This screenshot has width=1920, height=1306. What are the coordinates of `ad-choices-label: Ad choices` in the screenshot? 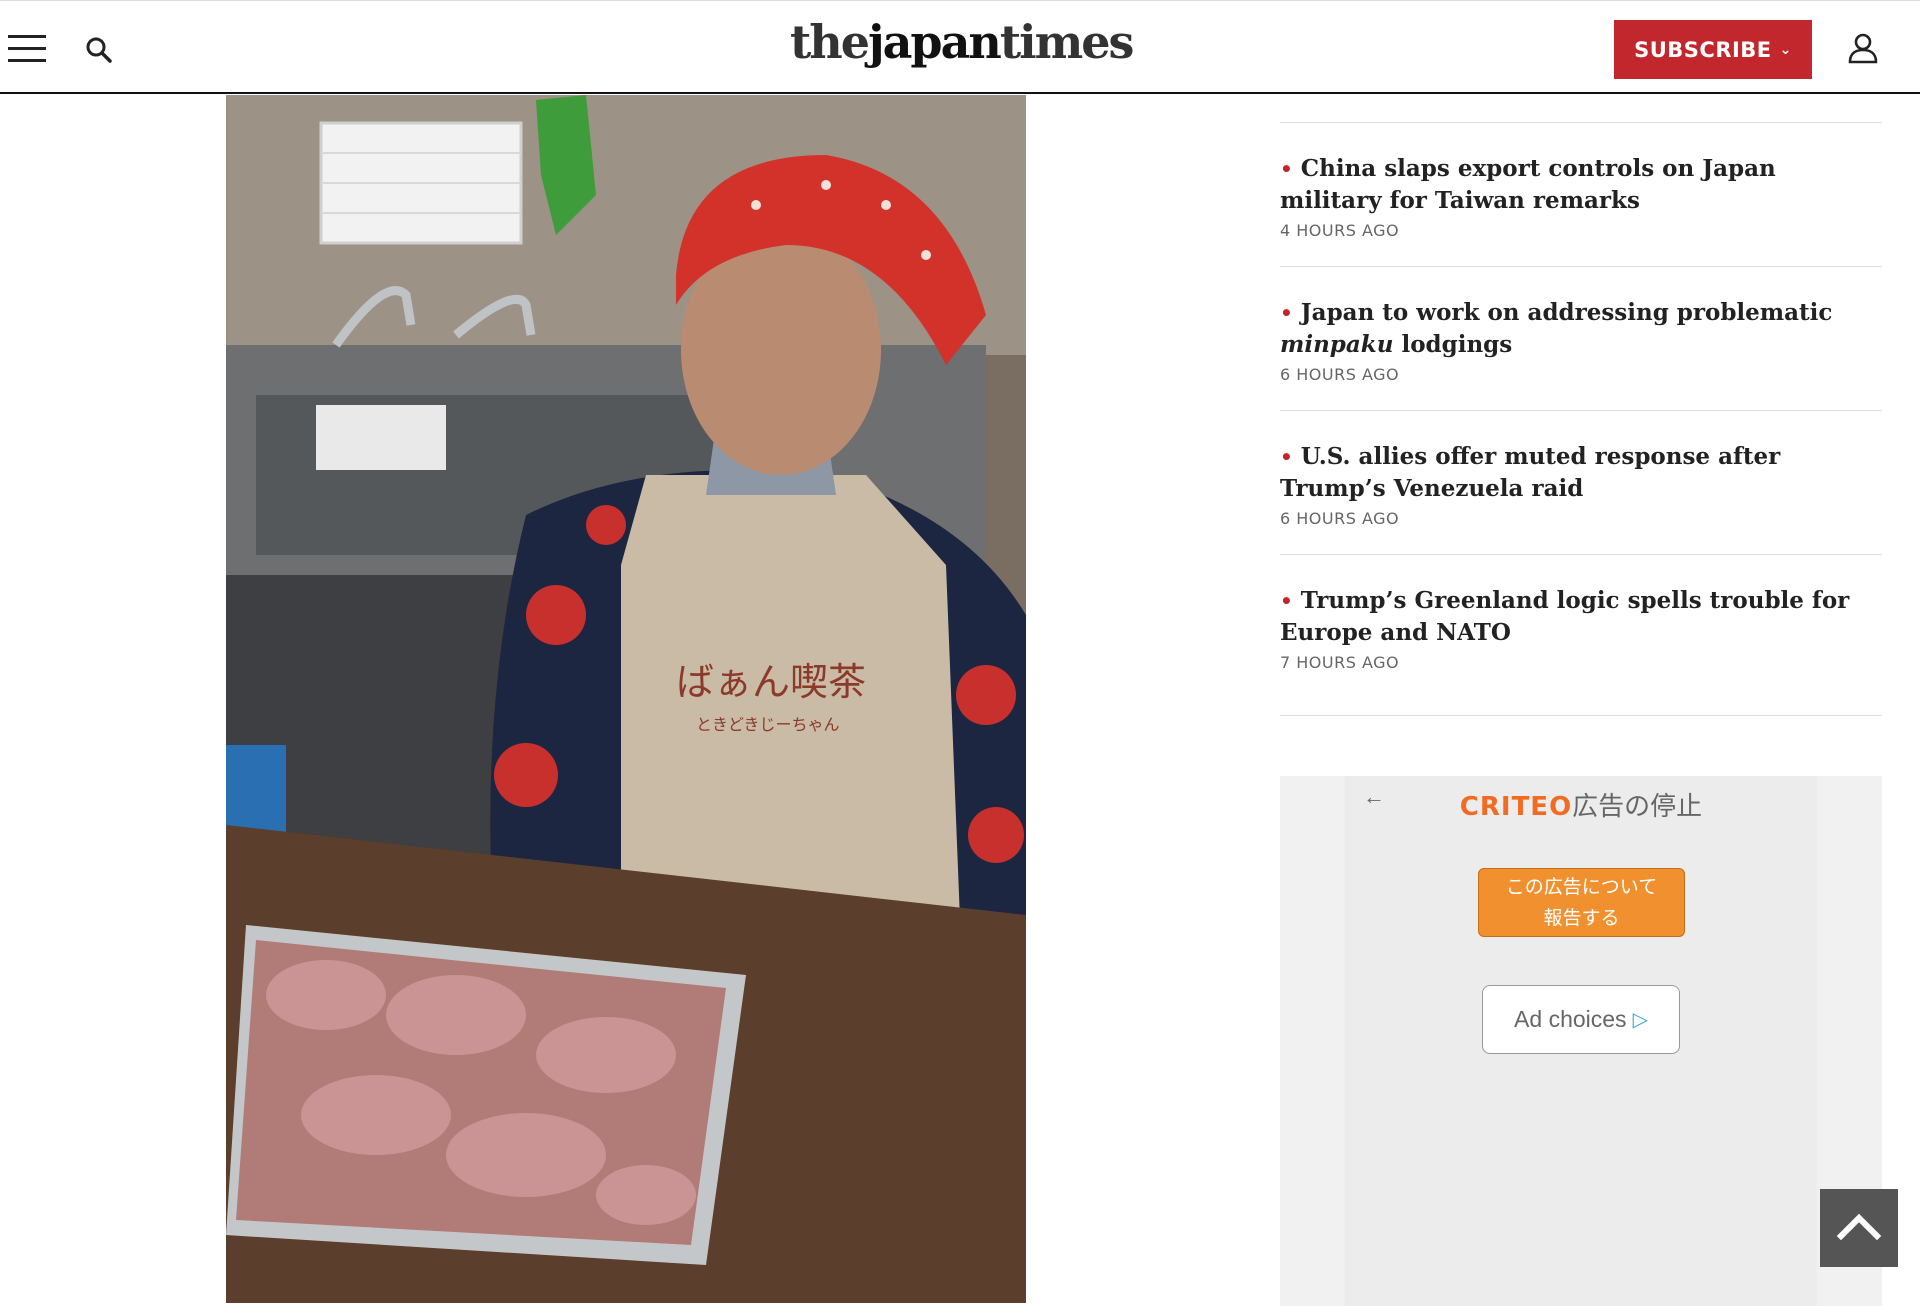 It's located at (1570, 1019).